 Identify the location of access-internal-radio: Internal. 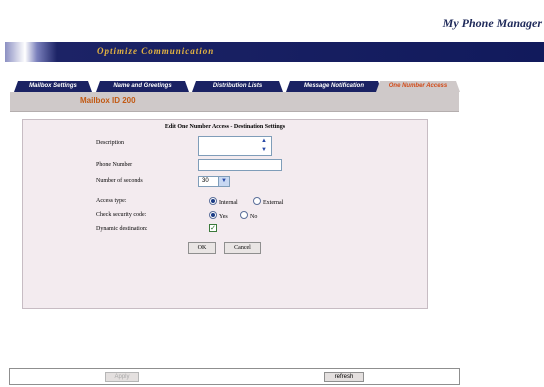
(223, 201).